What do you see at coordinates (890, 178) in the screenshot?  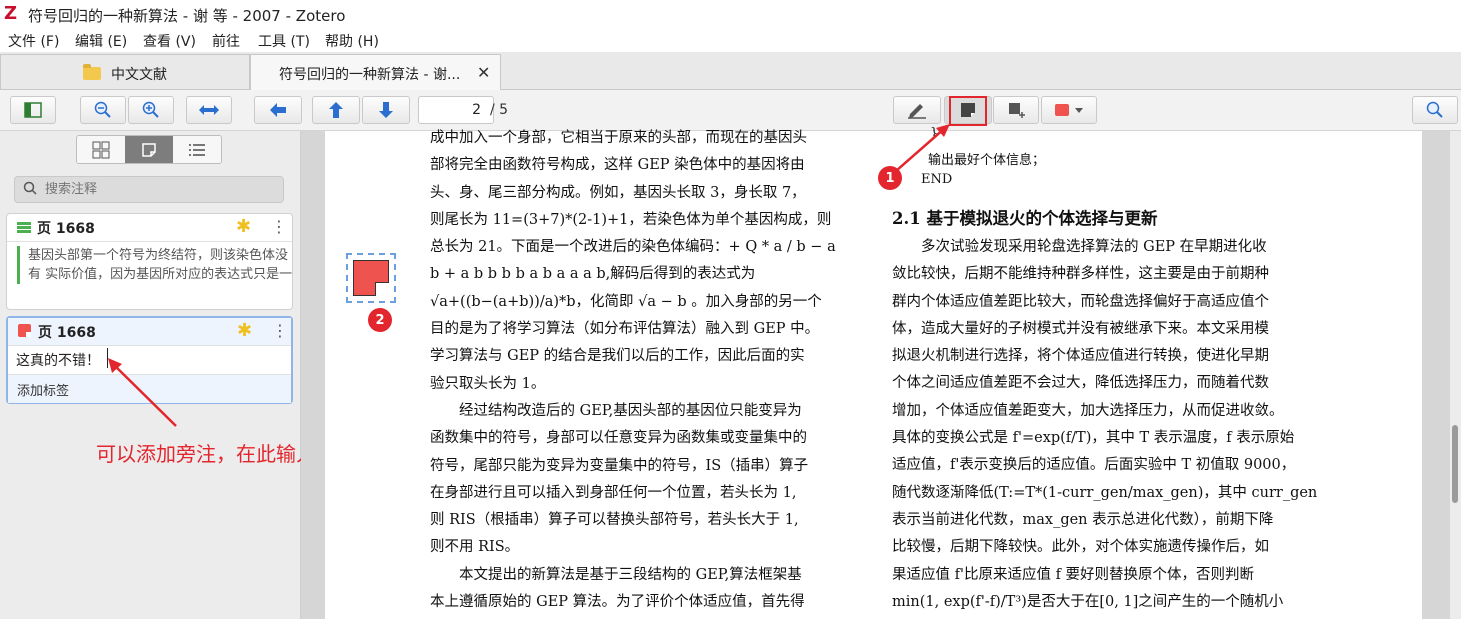 I see `step-badge-1: 1` at bounding box center [890, 178].